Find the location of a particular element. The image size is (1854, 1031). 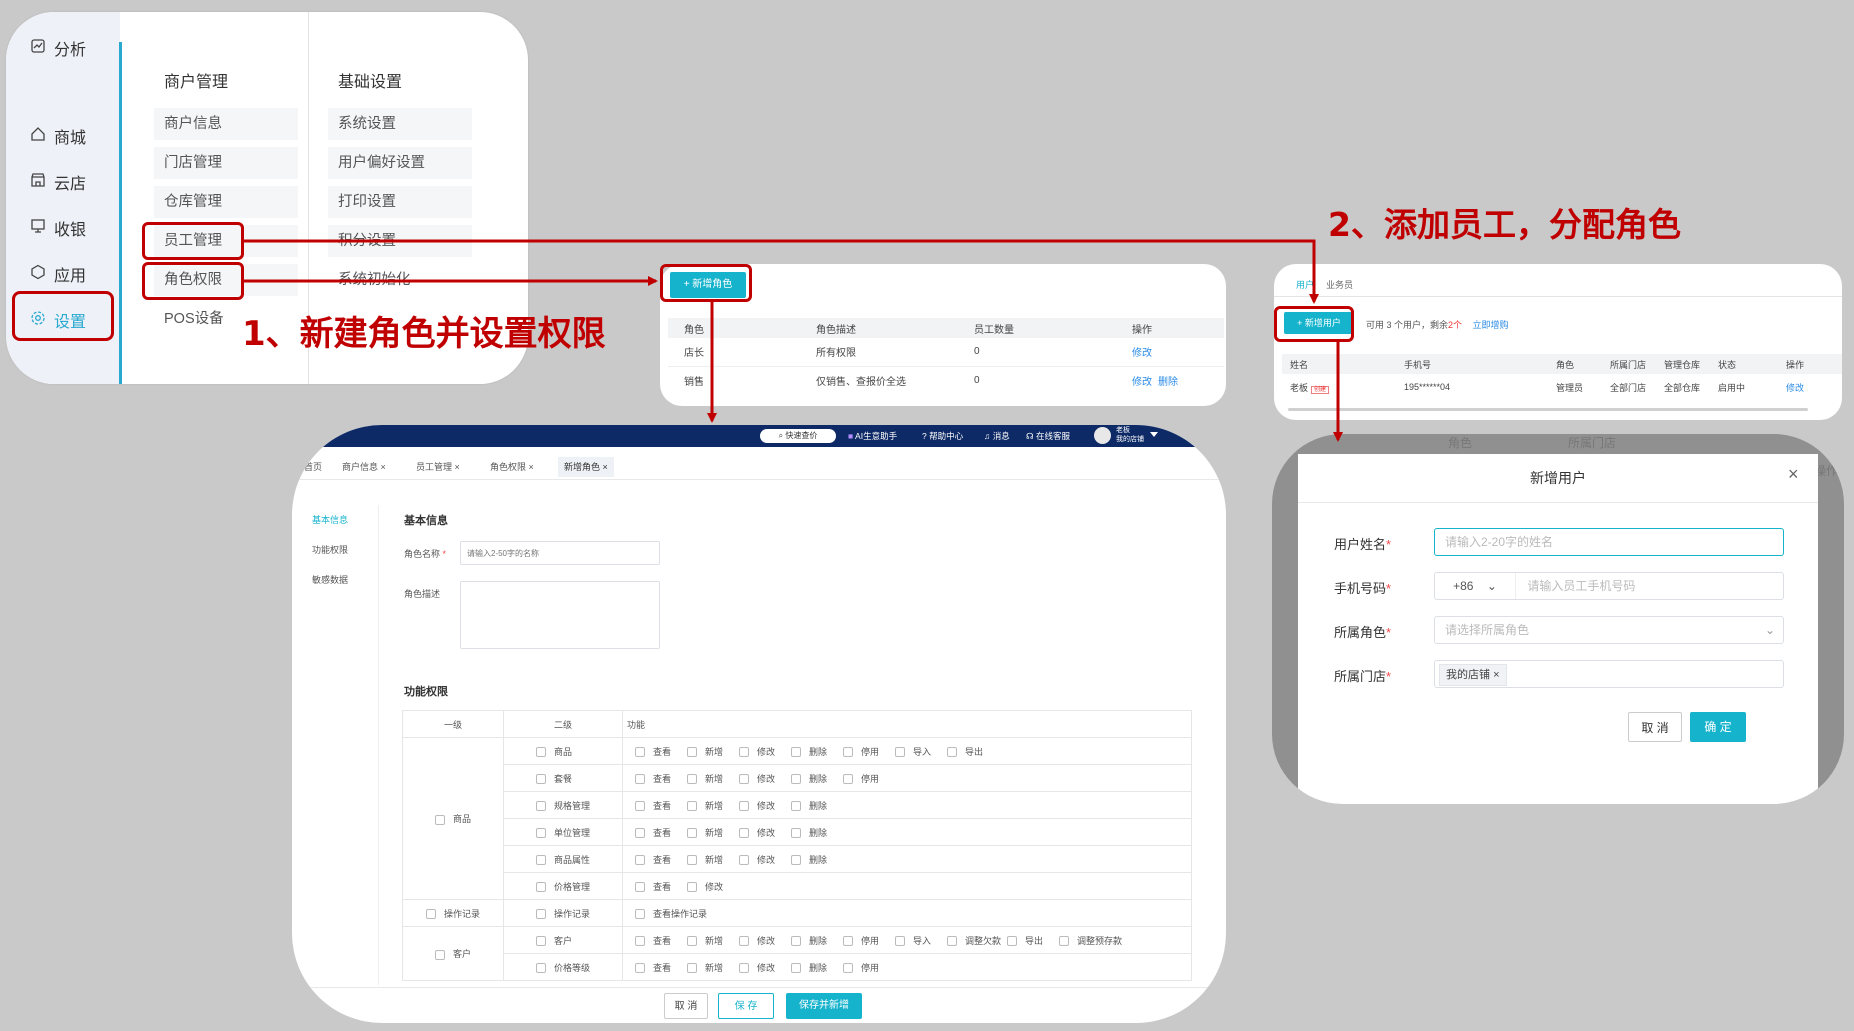

step2-label: 2、添加员工，分配角色 is located at coordinates (1504, 224).